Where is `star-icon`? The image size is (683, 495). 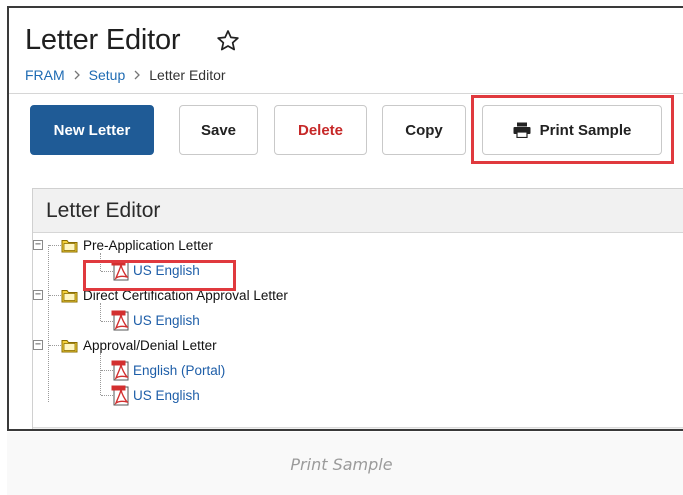
star-icon is located at coordinates (228, 41).